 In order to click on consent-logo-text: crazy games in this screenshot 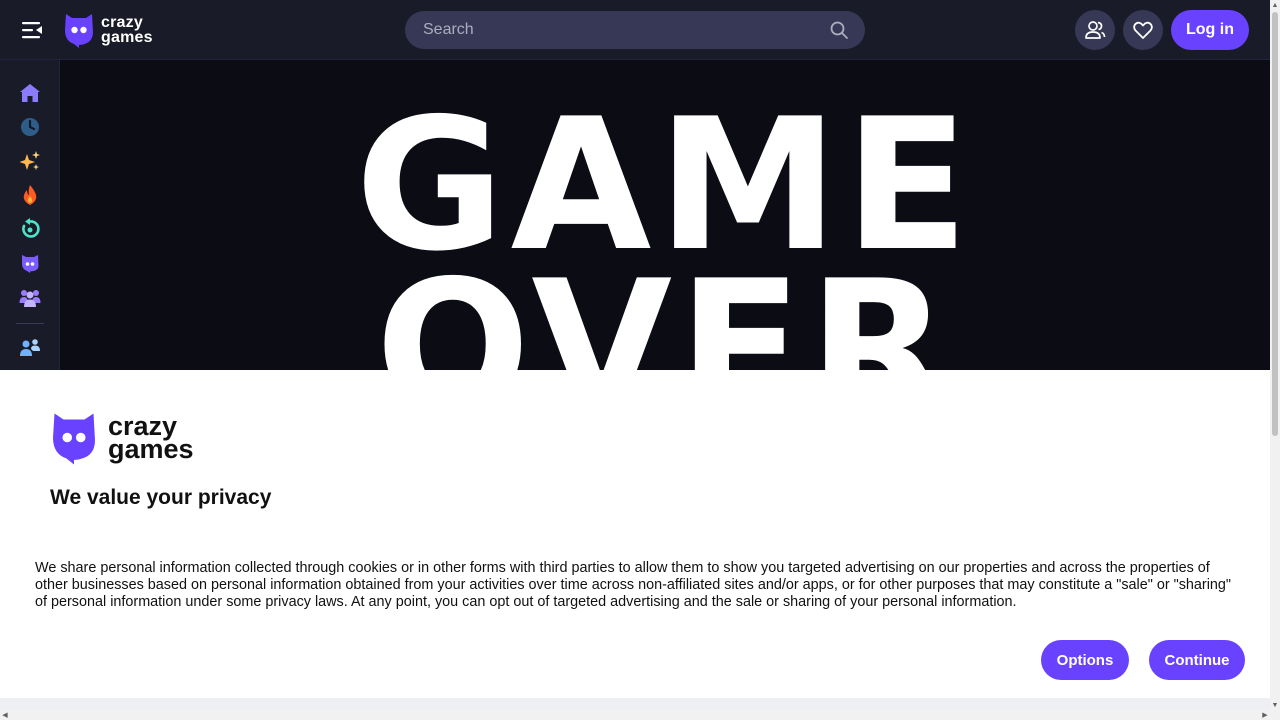, I will do `click(151, 438)`.